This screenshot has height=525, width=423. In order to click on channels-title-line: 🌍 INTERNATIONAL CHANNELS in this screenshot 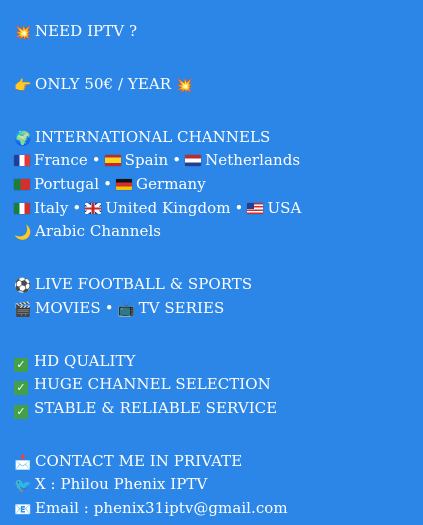, I will do `click(218, 138)`.